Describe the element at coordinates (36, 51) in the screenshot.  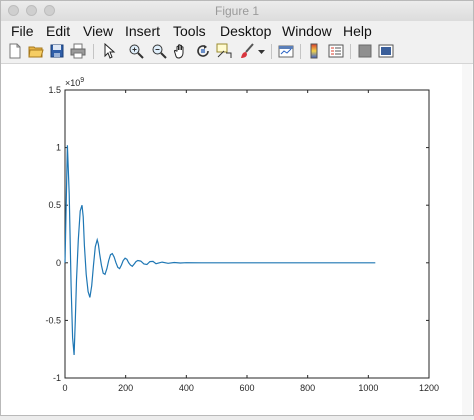
I see `open-file-icon` at that location.